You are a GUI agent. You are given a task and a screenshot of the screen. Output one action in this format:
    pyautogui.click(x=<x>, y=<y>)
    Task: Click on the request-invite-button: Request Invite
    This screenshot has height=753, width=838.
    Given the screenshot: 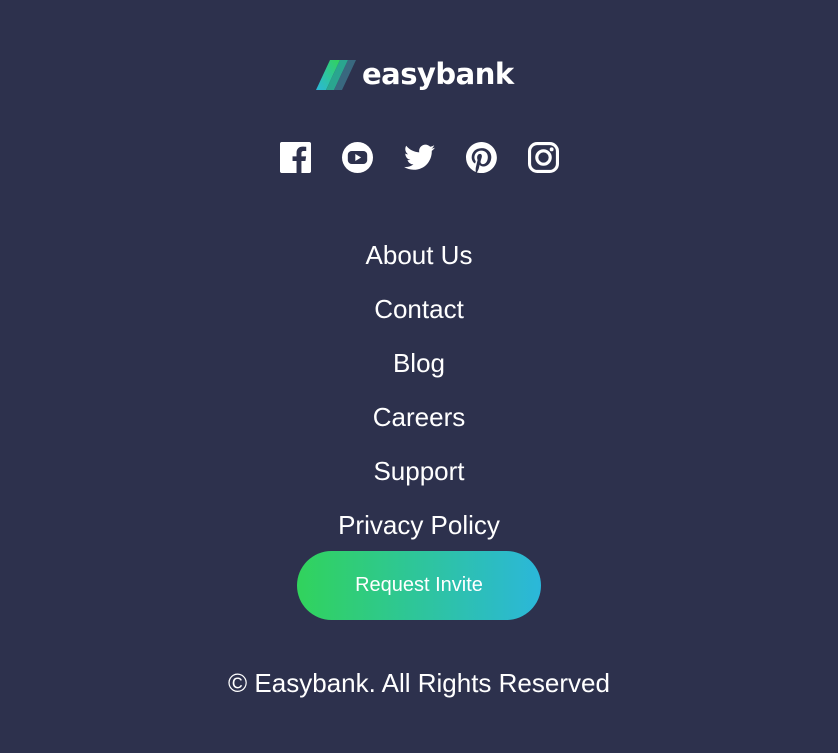 What is the action you would take?
    pyautogui.click(x=419, y=585)
    